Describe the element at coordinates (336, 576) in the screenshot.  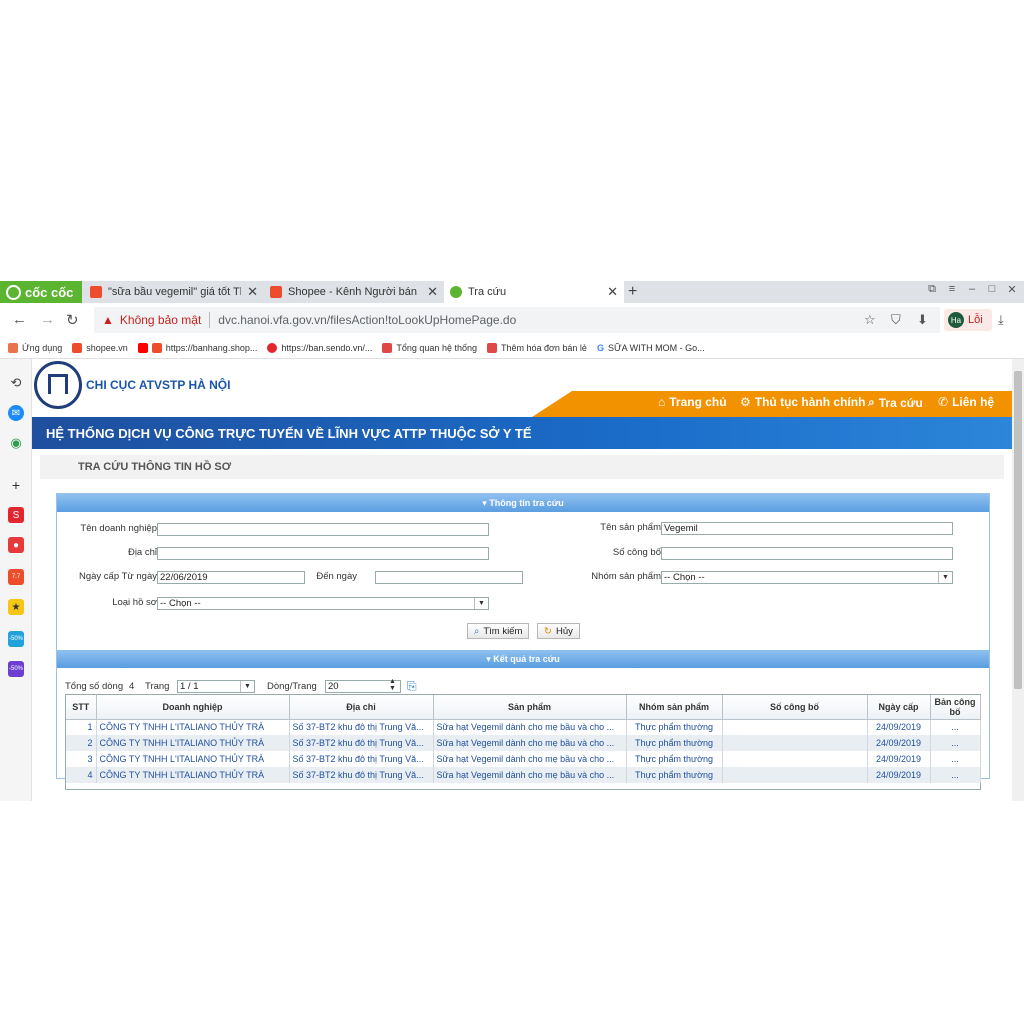
I see `date-to-label: Đến ngày` at that location.